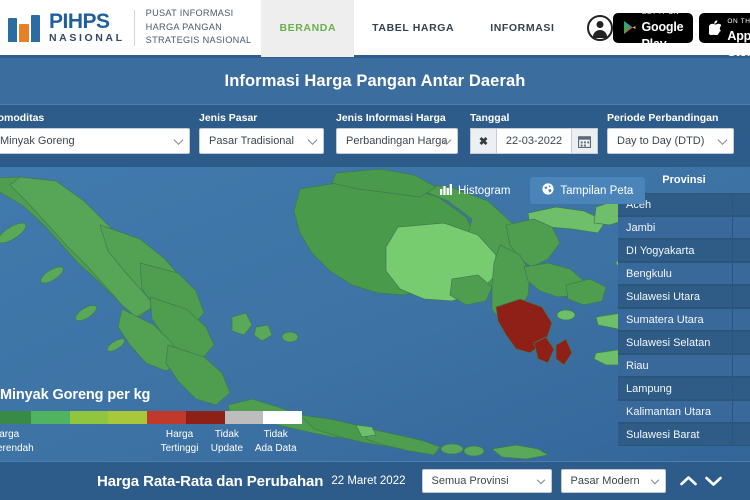 Image resolution: width=750 pixels, height=500 pixels. I want to click on legend-label-lowest-line2: Terendah, so click(17, 448).